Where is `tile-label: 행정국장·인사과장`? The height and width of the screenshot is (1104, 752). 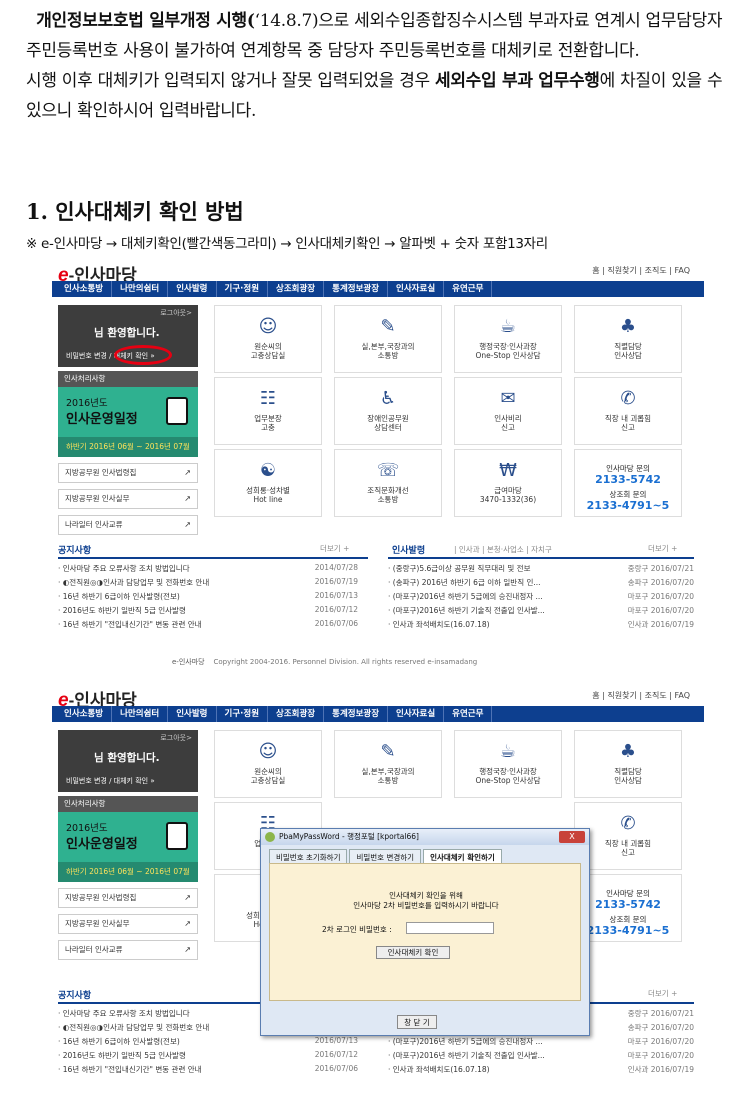
tile-label: 행정국장·인사과장 is located at coordinates (508, 346).